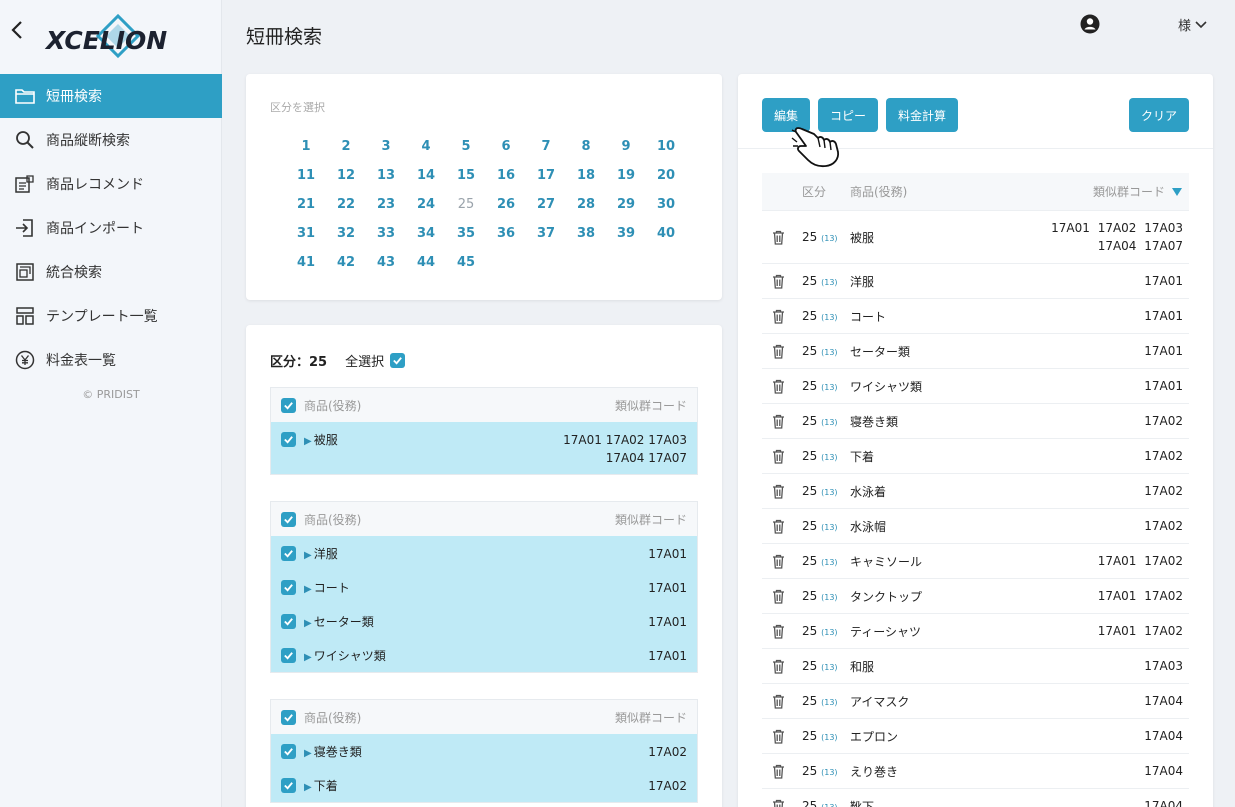 The image size is (1235, 807). What do you see at coordinates (586, 205) in the screenshot?
I see `class-number-28: 28` at bounding box center [586, 205].